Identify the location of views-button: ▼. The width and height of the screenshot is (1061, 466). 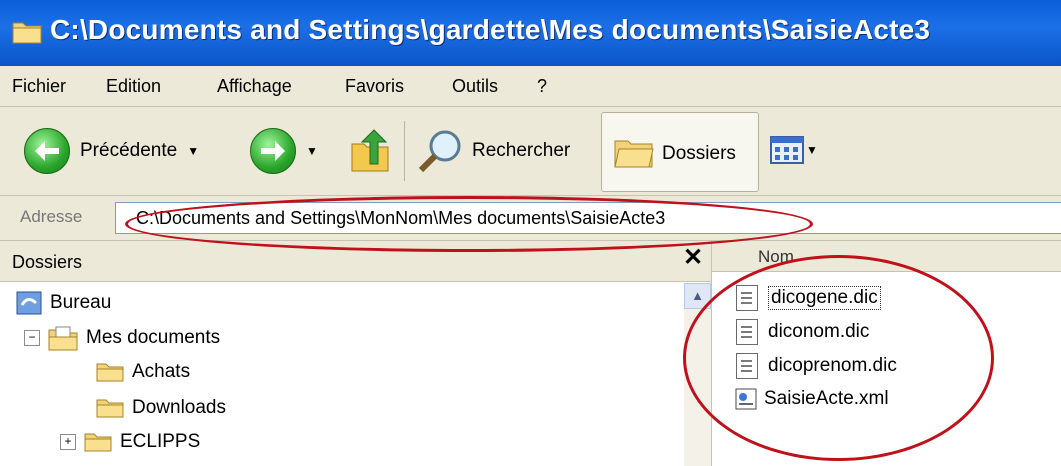
(794, 150).